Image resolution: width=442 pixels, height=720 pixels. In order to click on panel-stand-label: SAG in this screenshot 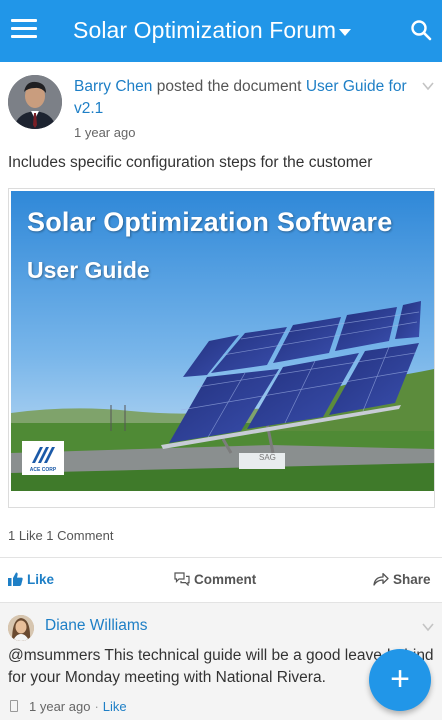, I will do `click(267, 457)`.